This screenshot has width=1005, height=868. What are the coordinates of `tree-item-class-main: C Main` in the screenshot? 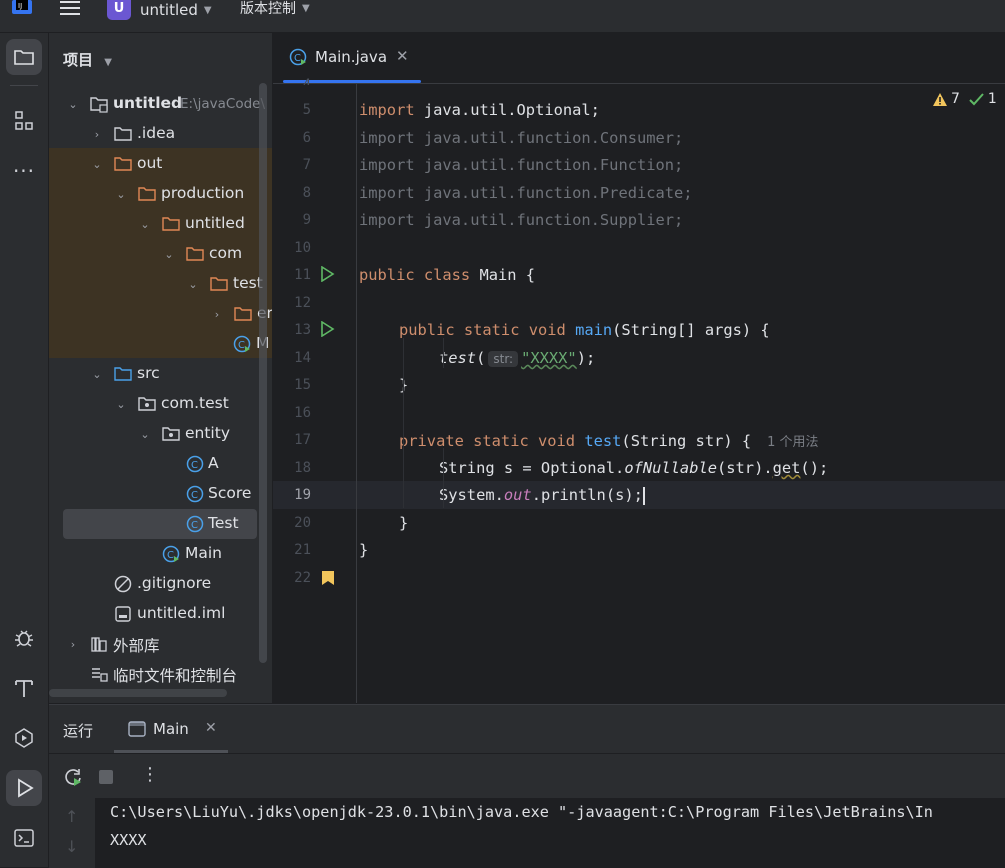 It's located at (160, 554).